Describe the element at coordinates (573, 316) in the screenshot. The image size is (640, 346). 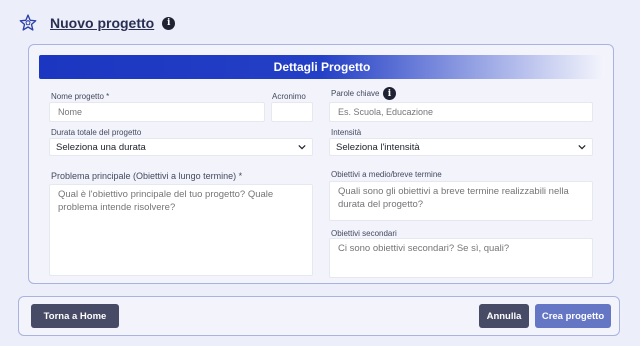
I see `create-project-button: Crea progetto` at that location.